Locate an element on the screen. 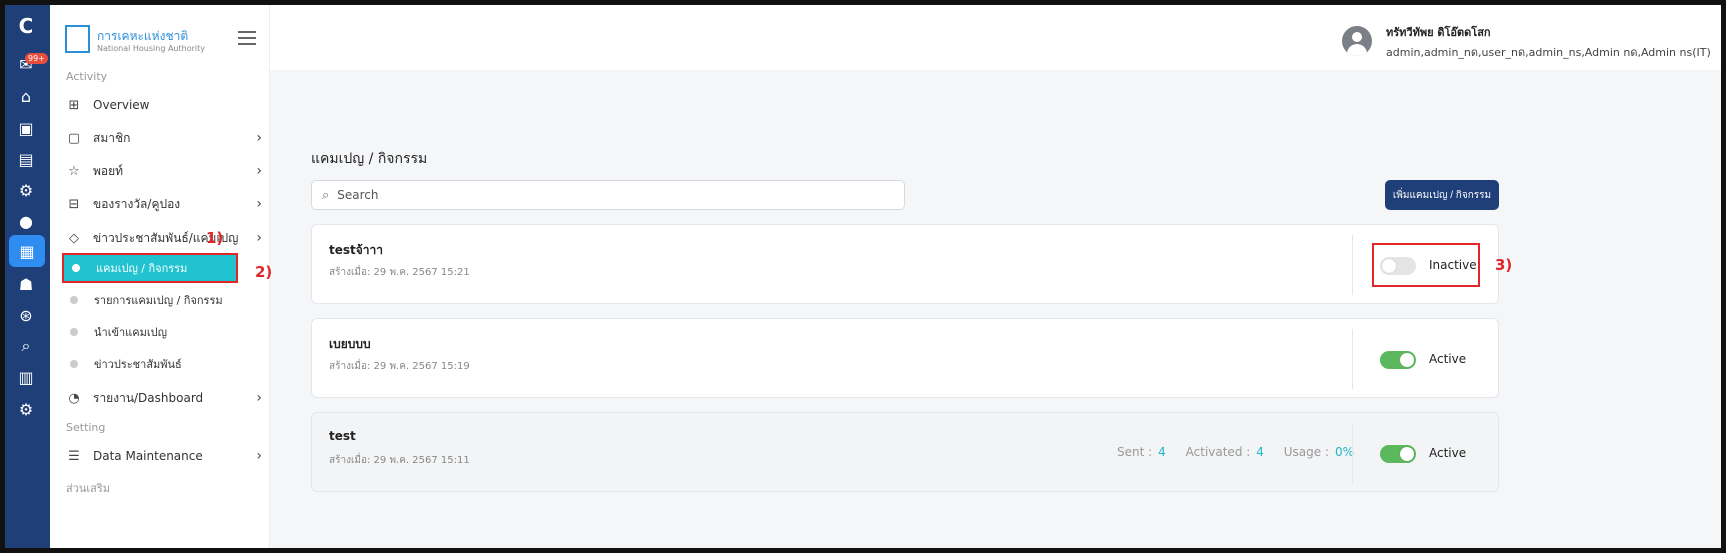  add-campaign-button: เพิ่มแคมเปญ / กิจกรรม is located at coordinates (1442, 195).